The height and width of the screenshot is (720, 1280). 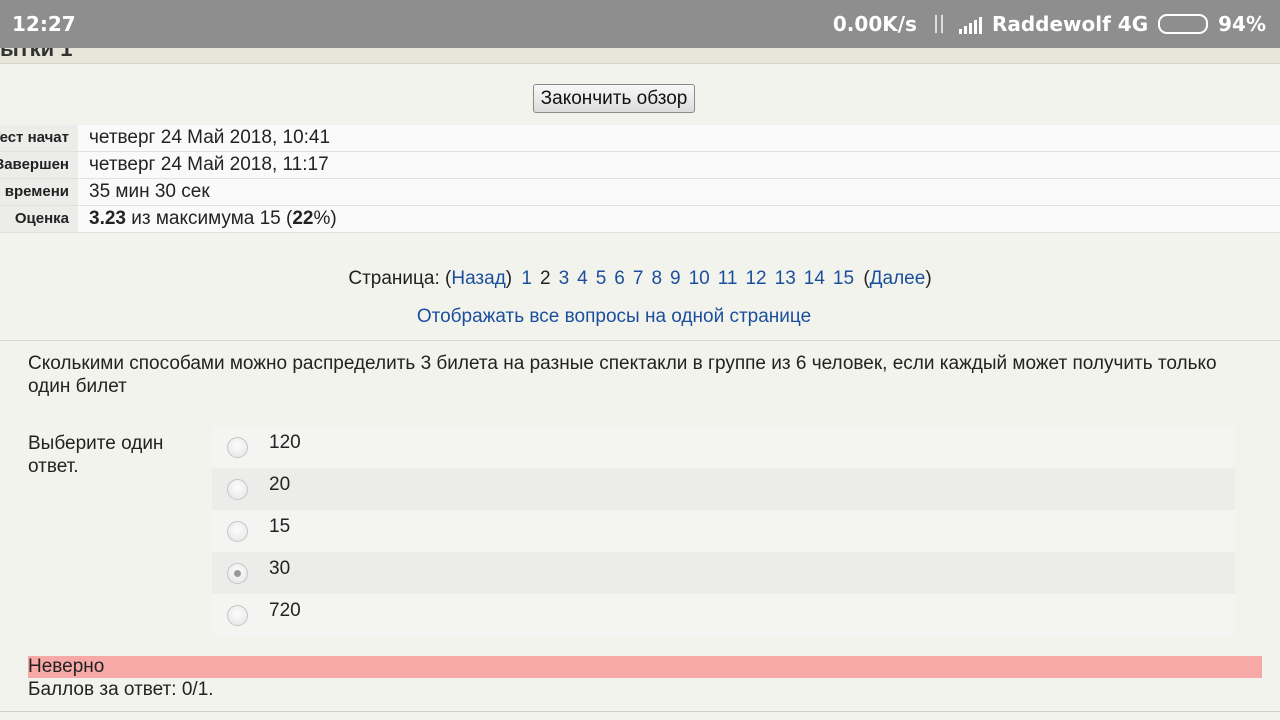 I want to click on summary-row-finished: Завершен четверг 24 Май 2018, 11:17, so click(x=640, y=165).